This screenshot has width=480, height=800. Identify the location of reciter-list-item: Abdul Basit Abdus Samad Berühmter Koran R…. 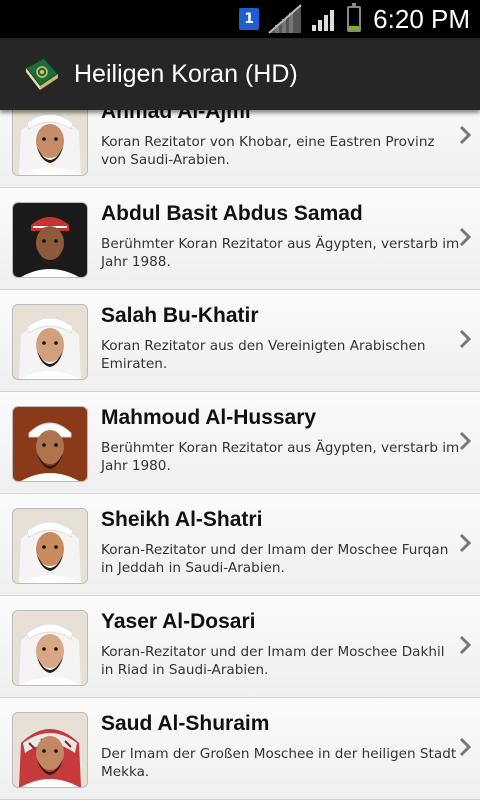
(240, 239).